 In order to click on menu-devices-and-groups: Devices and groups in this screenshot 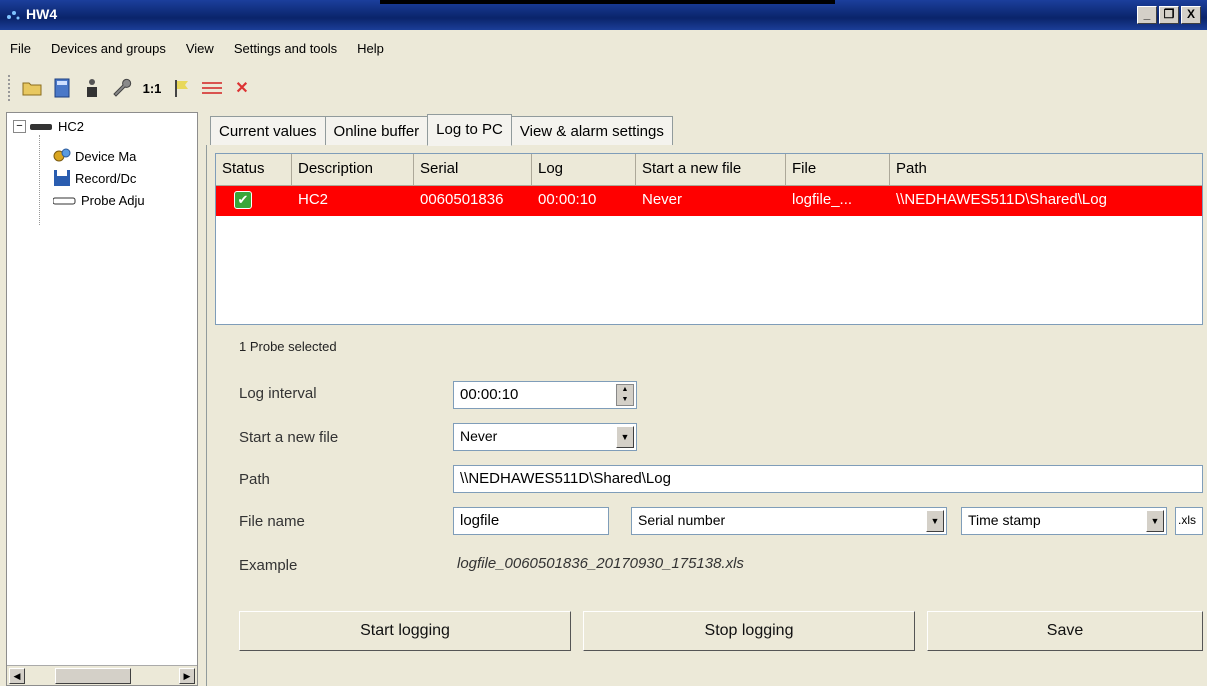, I will do `click(108, 48)`.